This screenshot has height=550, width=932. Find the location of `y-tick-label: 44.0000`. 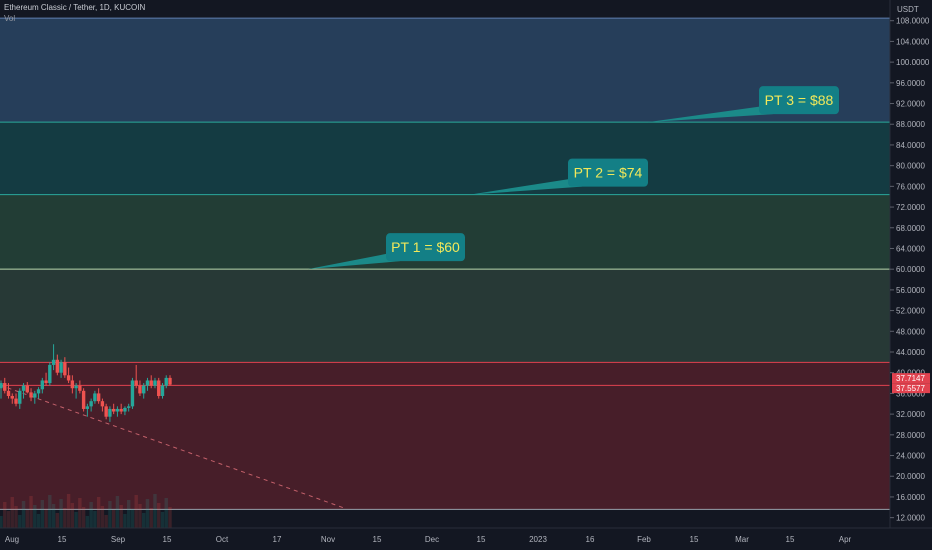

y-tick-label: 44.0000 is located at coordinates (910, 352).